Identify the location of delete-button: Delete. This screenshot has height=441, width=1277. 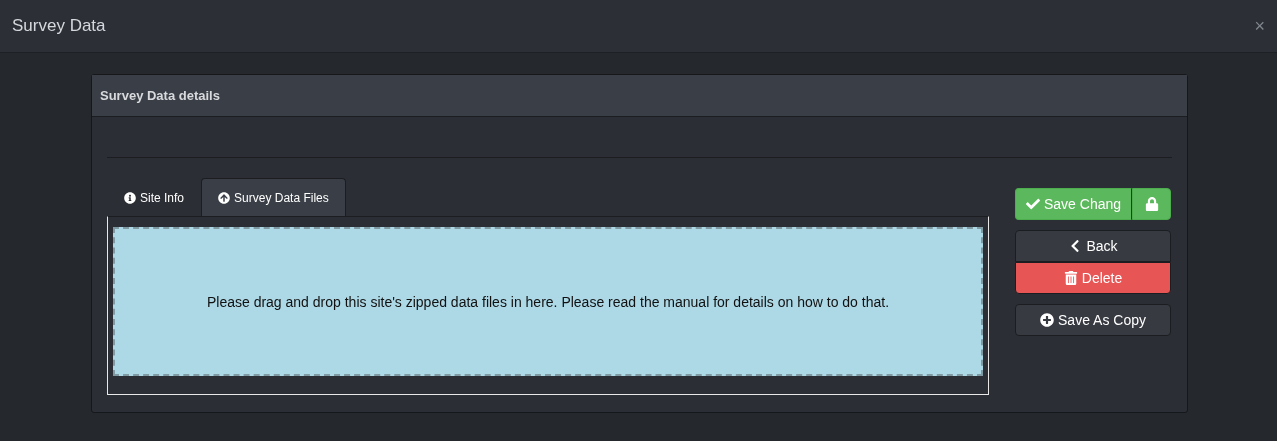
(1093, 278).